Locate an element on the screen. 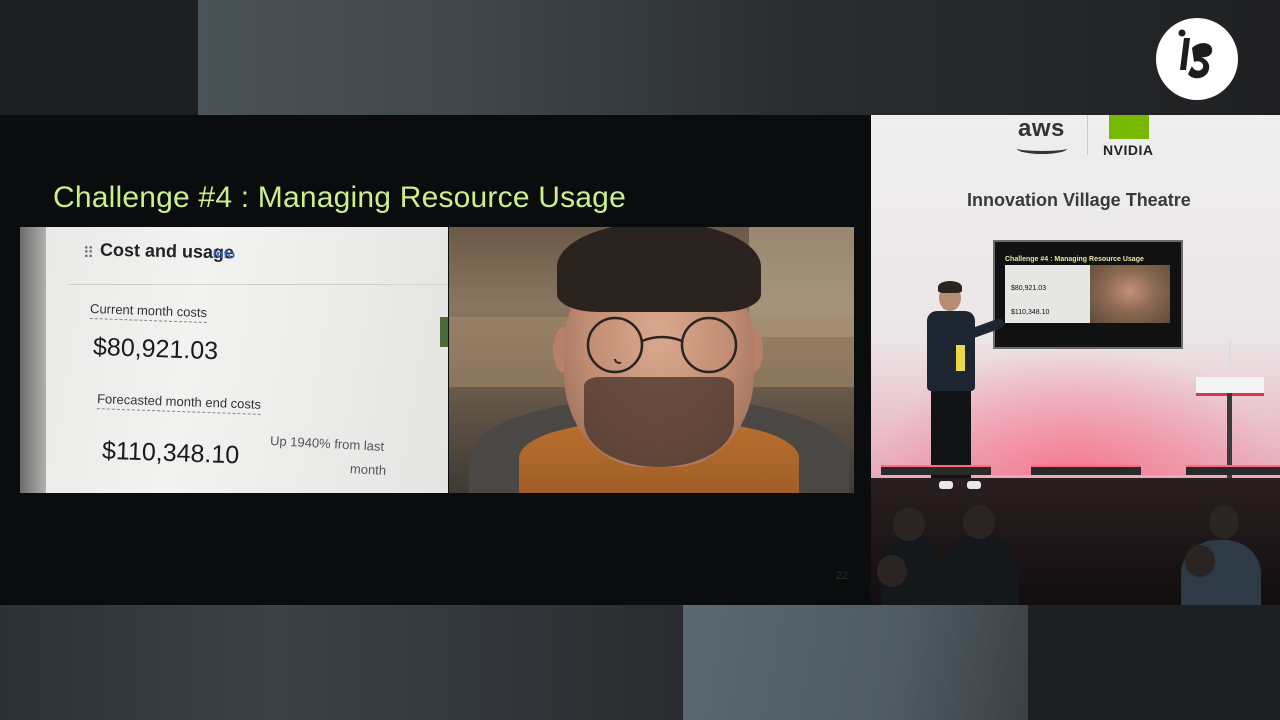 The image size is (1280, 720). screen-dashboard: $80,921.03 $110,348.10 is located at coordinates (1047, 294).